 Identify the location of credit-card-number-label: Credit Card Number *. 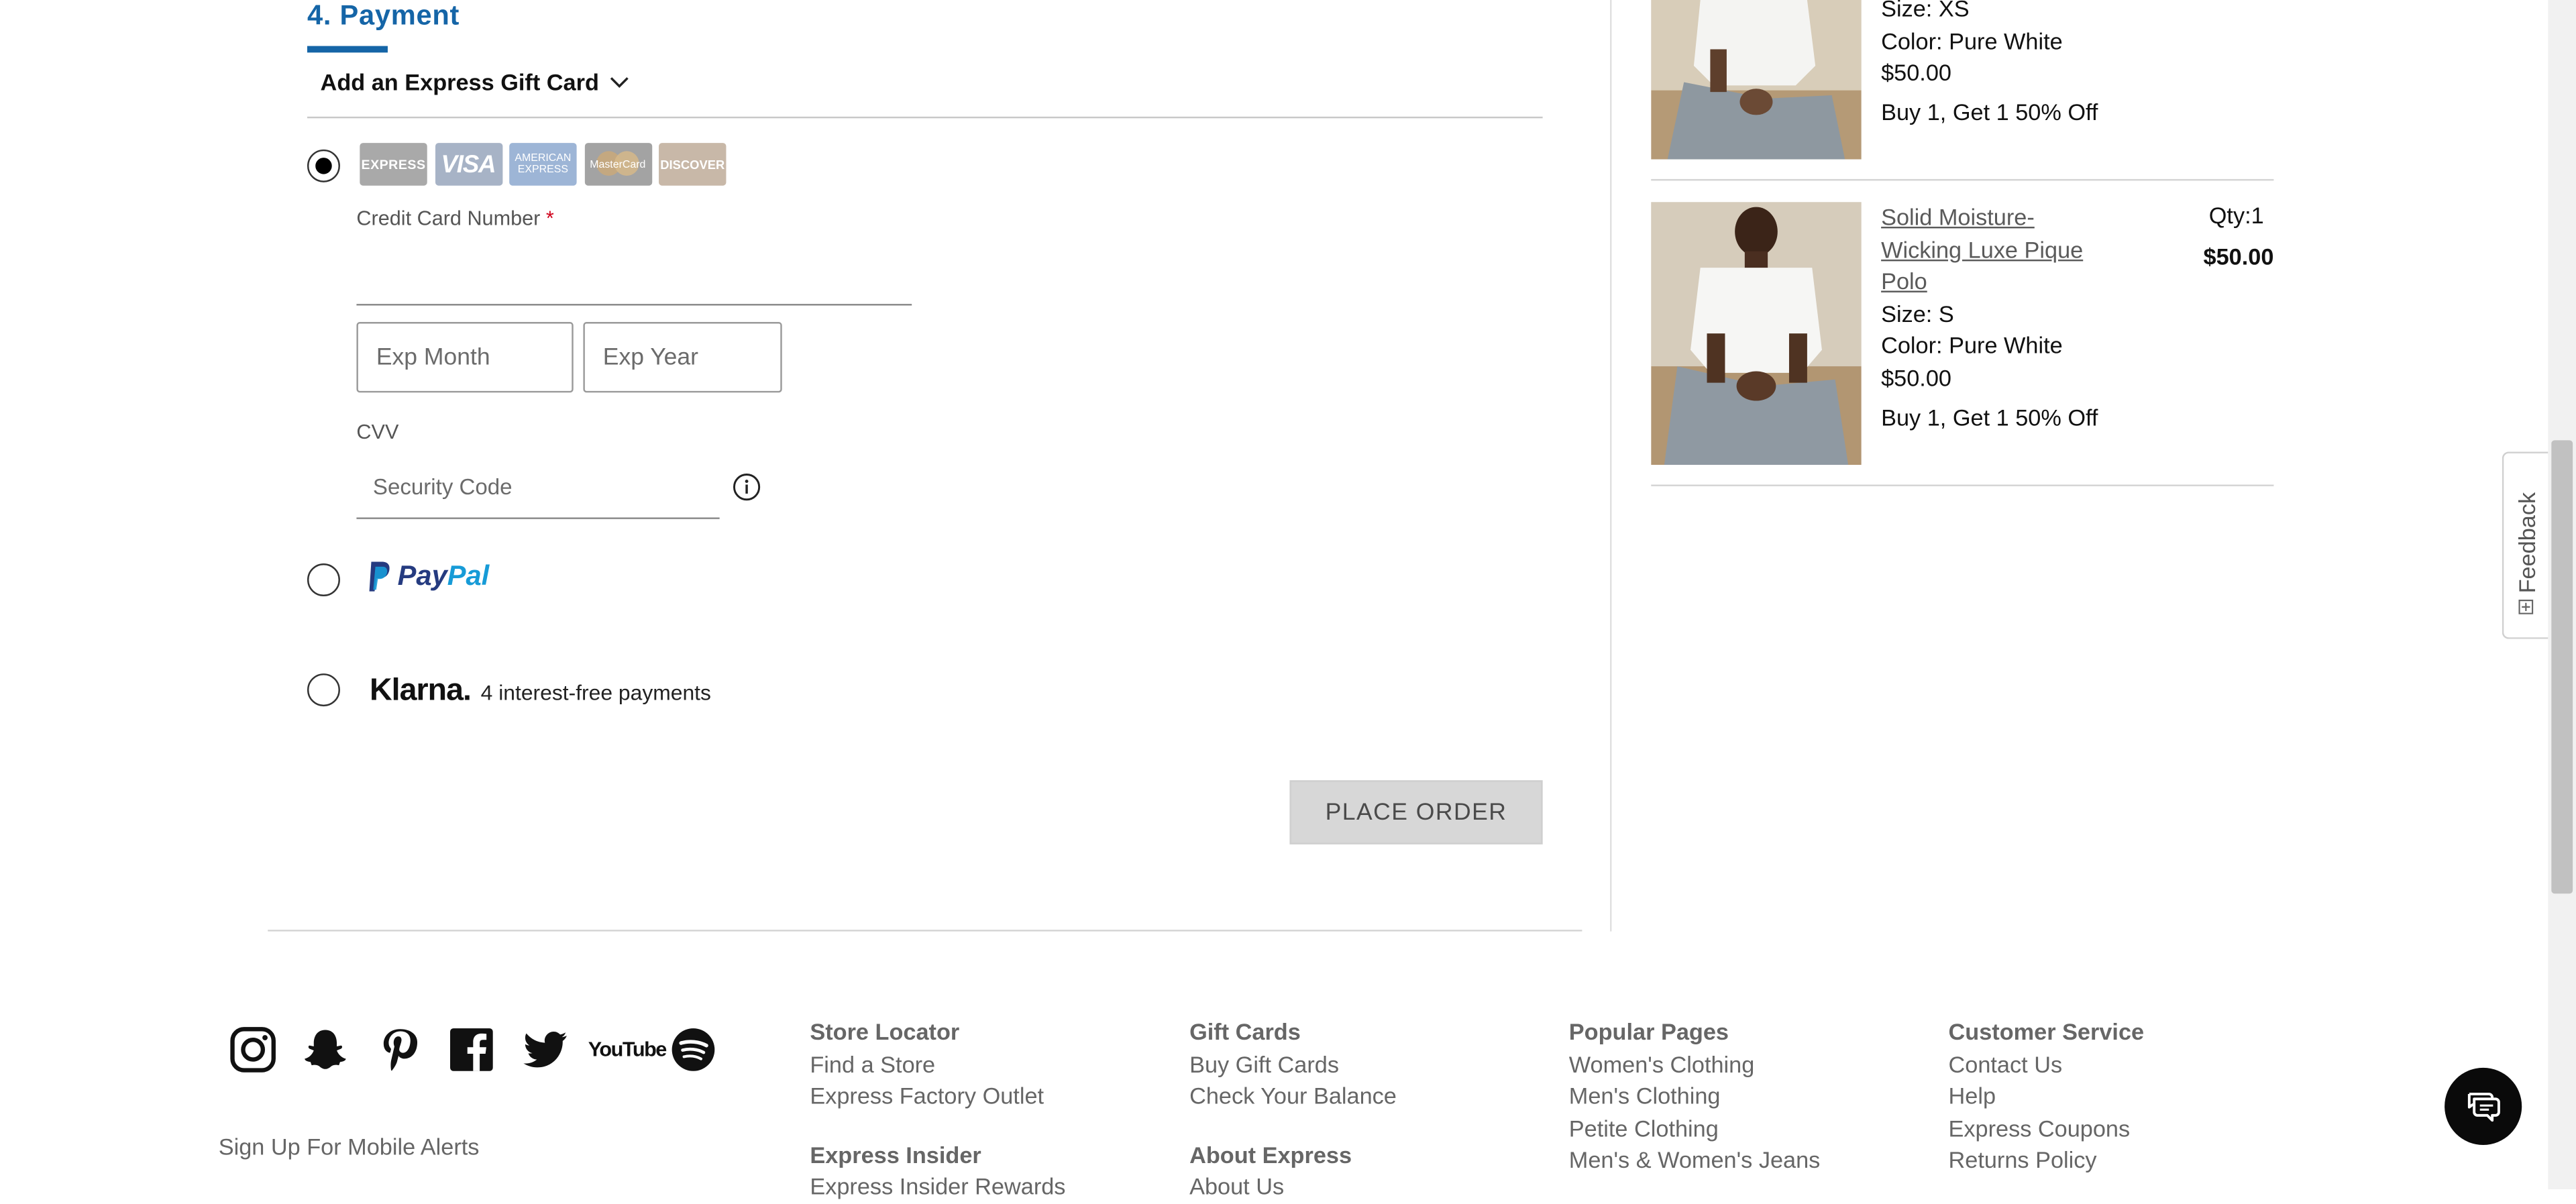
(454, 218).